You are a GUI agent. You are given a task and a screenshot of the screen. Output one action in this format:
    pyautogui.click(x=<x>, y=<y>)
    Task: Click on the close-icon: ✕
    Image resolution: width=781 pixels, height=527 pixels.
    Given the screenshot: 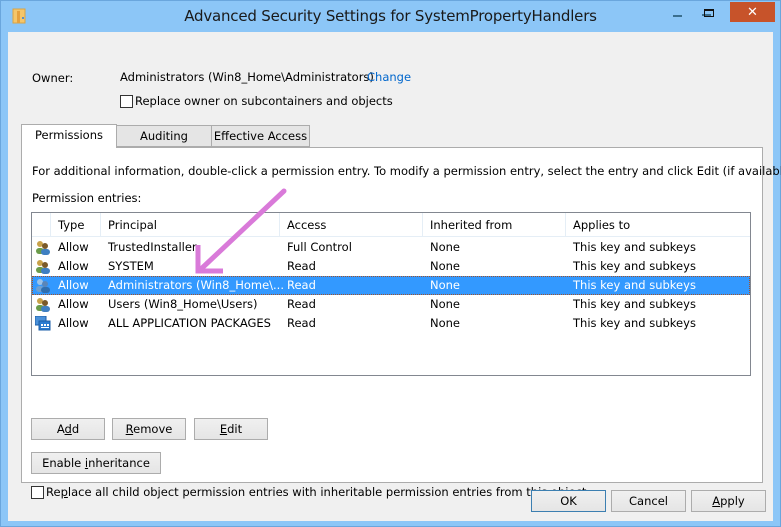 What is the action you would take?
    pyautogui.click(x=752, y=12)
    